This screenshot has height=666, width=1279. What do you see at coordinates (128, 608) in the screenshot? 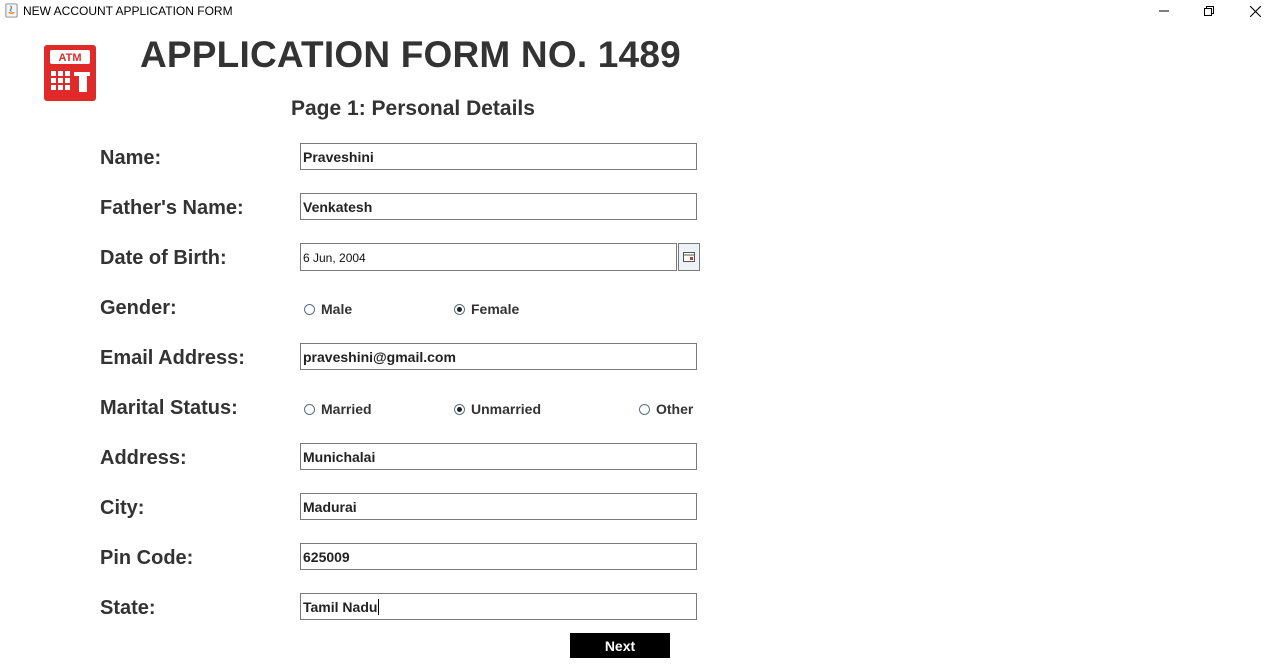
I see `state-label: State:` at bounding box center [128, 608].